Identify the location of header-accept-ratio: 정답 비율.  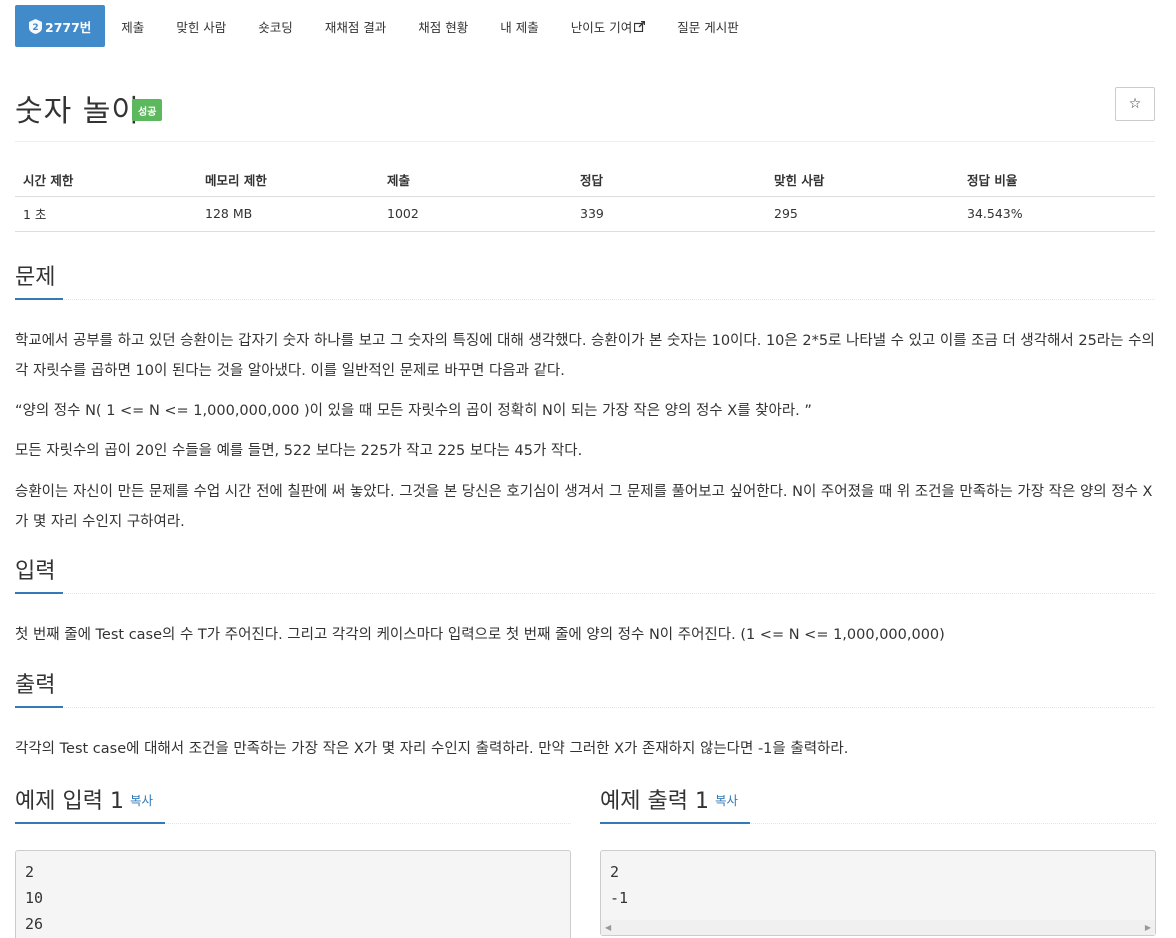
(1057, 180).